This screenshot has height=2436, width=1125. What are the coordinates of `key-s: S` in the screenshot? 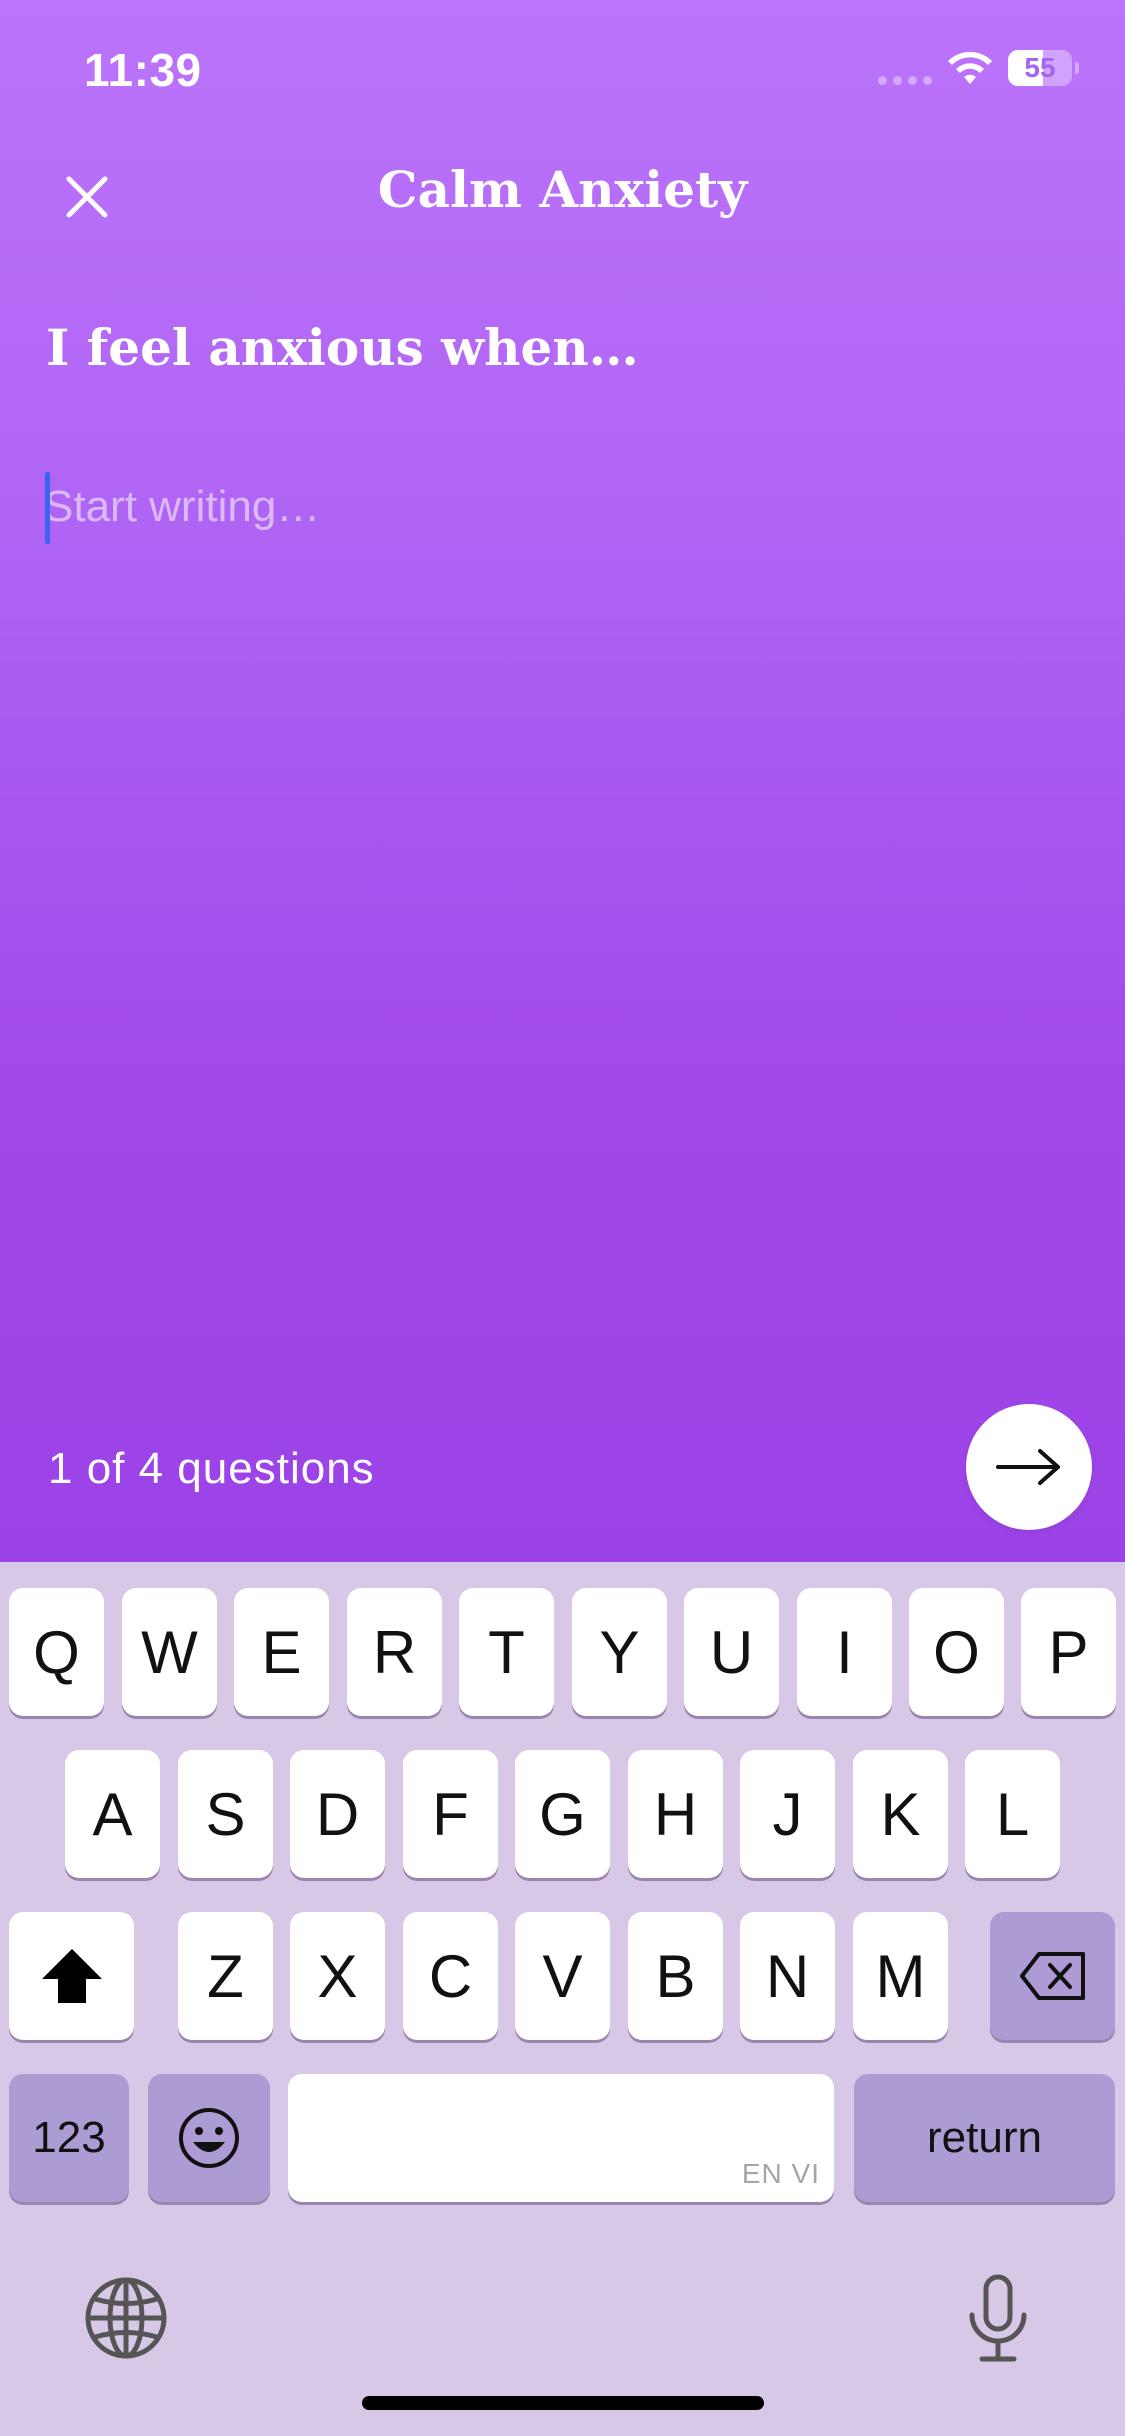 It's located at (225, 1814).